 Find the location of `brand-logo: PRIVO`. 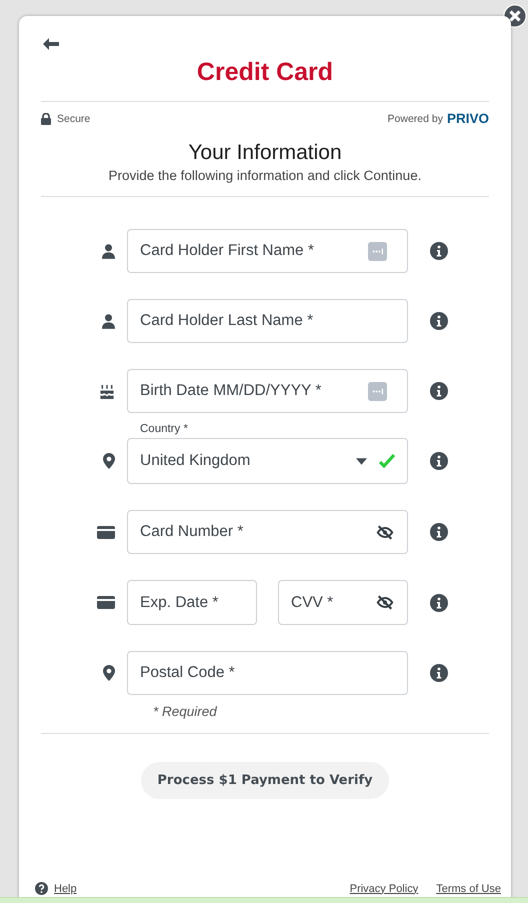

brand-logo: PRIVO is located at coordinates (467, 118).